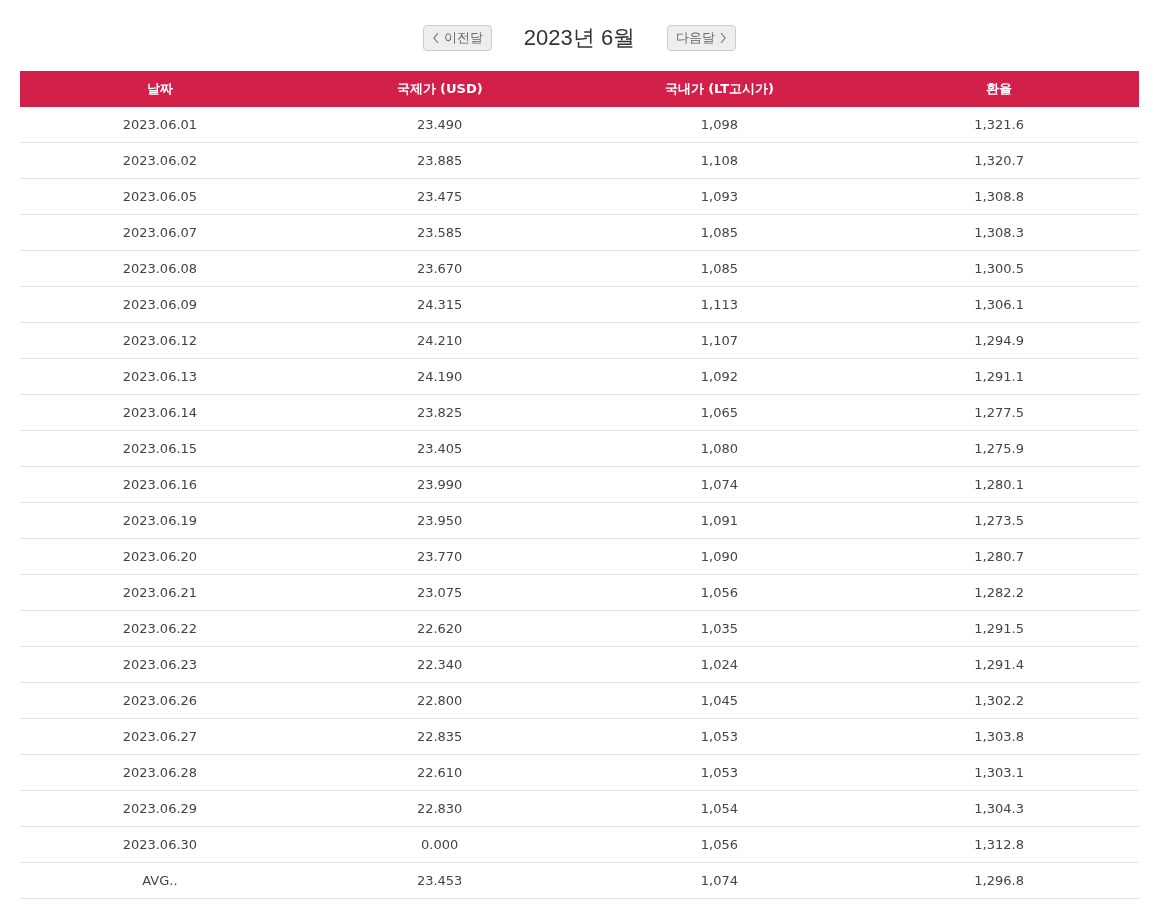 This screenshot has width=1159, height=909. What do you see at coordinates (719, 664) in the screenshot?
I see `table-cell-text: 1,024` at bounding box center [719, 664].